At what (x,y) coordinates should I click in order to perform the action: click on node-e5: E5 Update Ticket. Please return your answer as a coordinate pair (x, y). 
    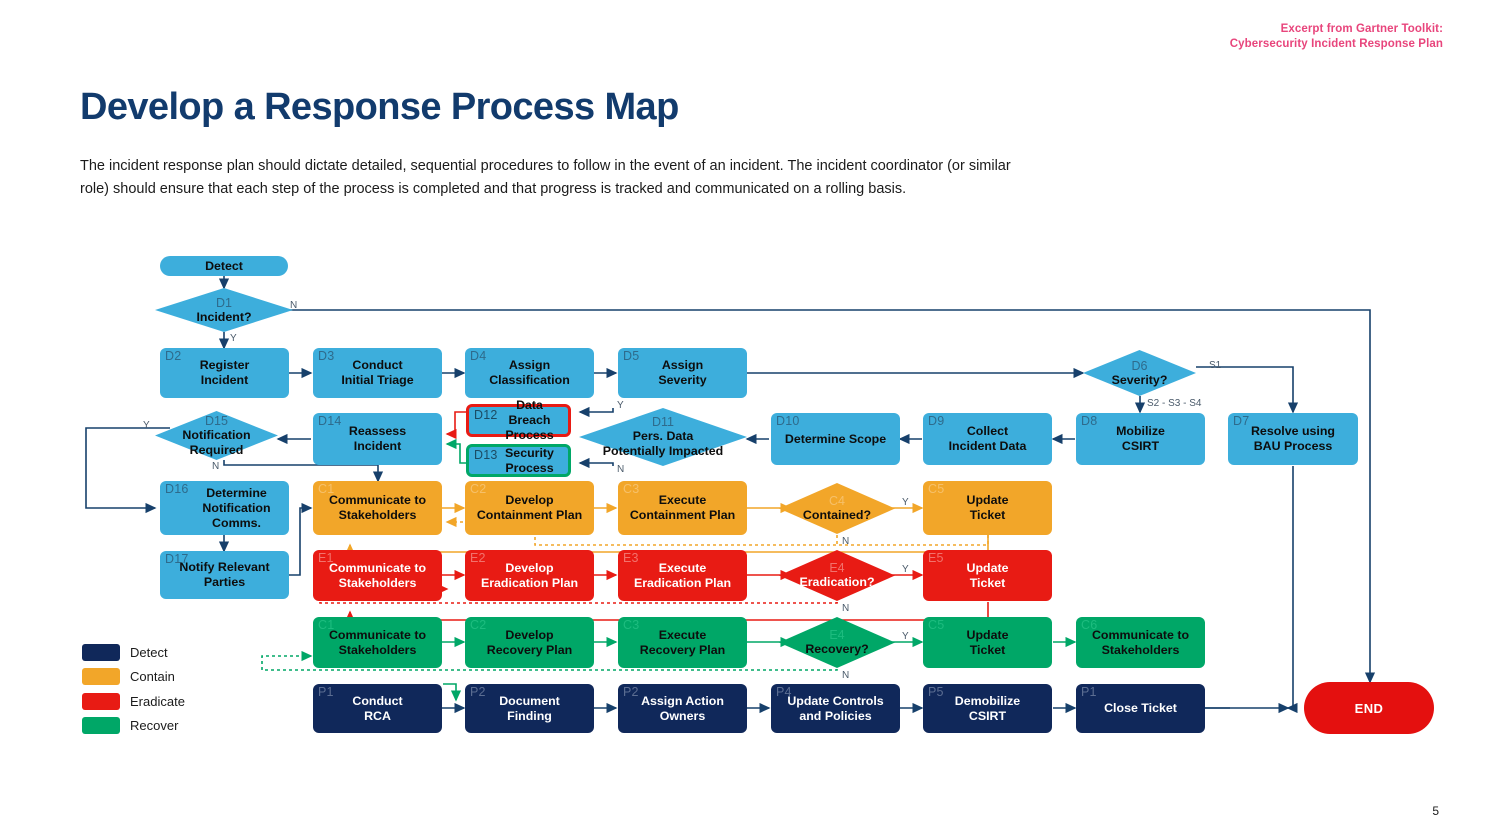
    Looking at the image, I should click on (987, 575).